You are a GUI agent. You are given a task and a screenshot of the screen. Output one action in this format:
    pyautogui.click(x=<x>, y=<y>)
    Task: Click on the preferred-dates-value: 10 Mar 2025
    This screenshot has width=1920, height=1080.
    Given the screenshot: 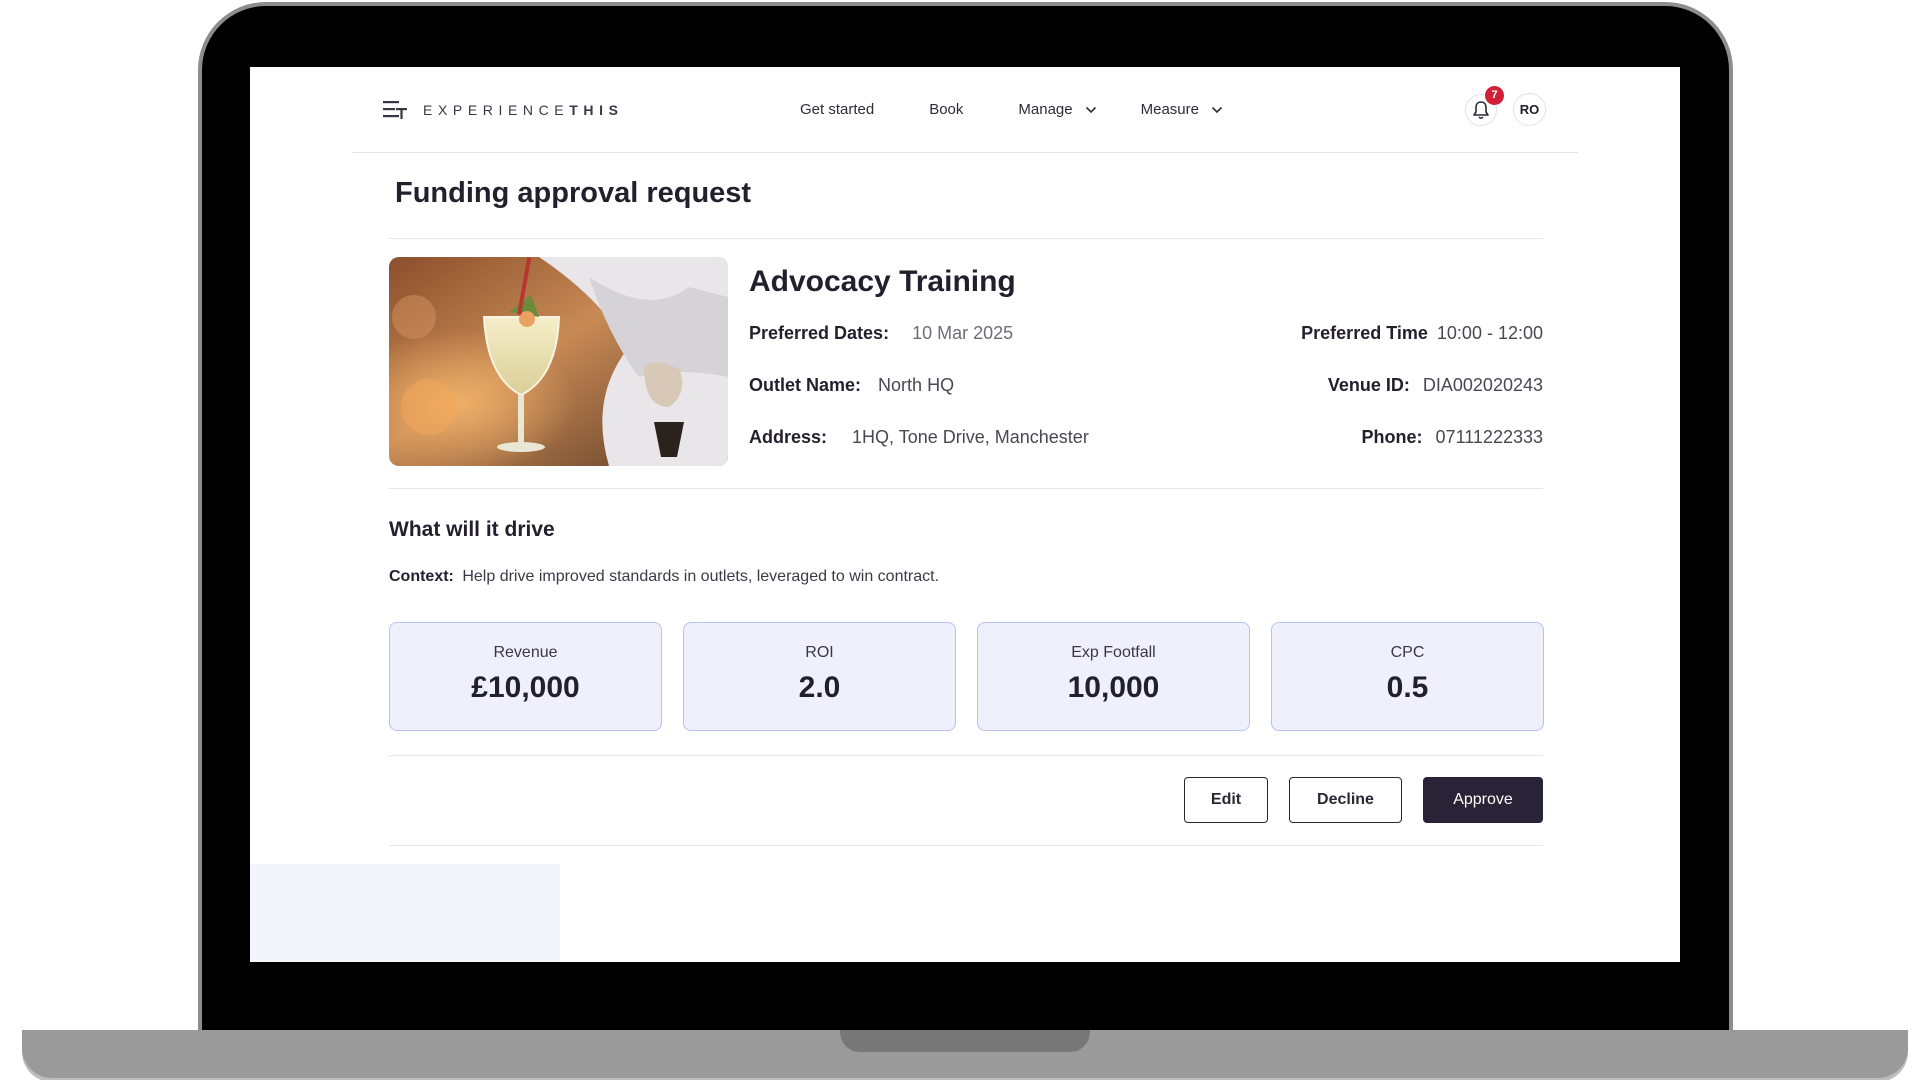 What is the action you would take?
    pyautogui.click(x=963, y=333)
    